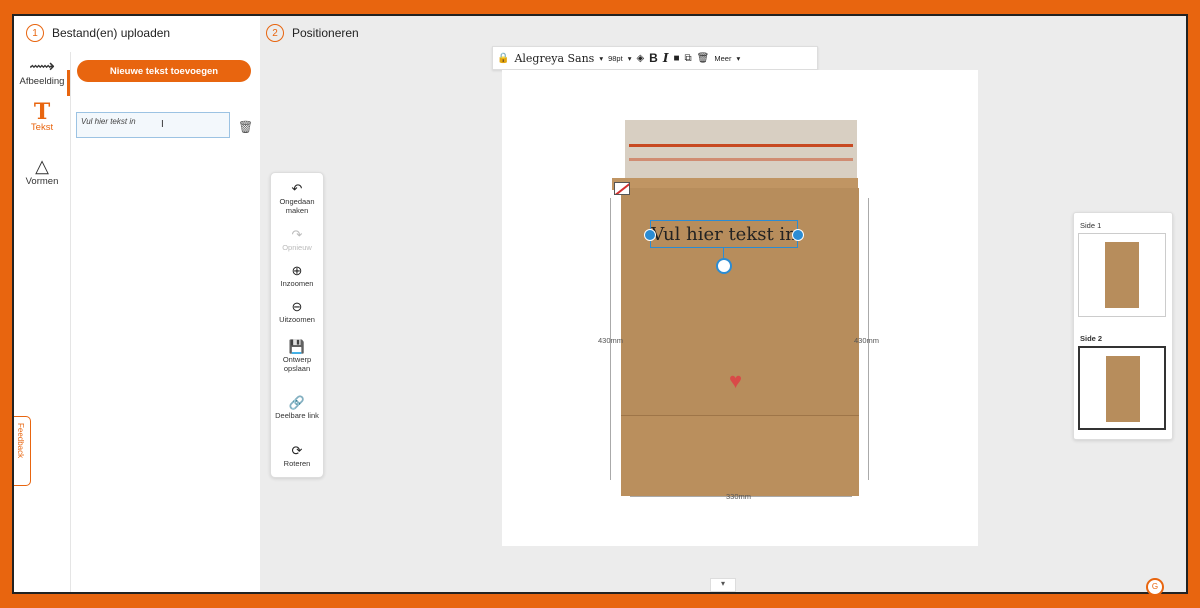 This screenshot has width=1200, height=608. What do you see at coordinates (611, 340) in the screenshot?
I see `height-label-left: 430mm` at bounding box center [611, 340].